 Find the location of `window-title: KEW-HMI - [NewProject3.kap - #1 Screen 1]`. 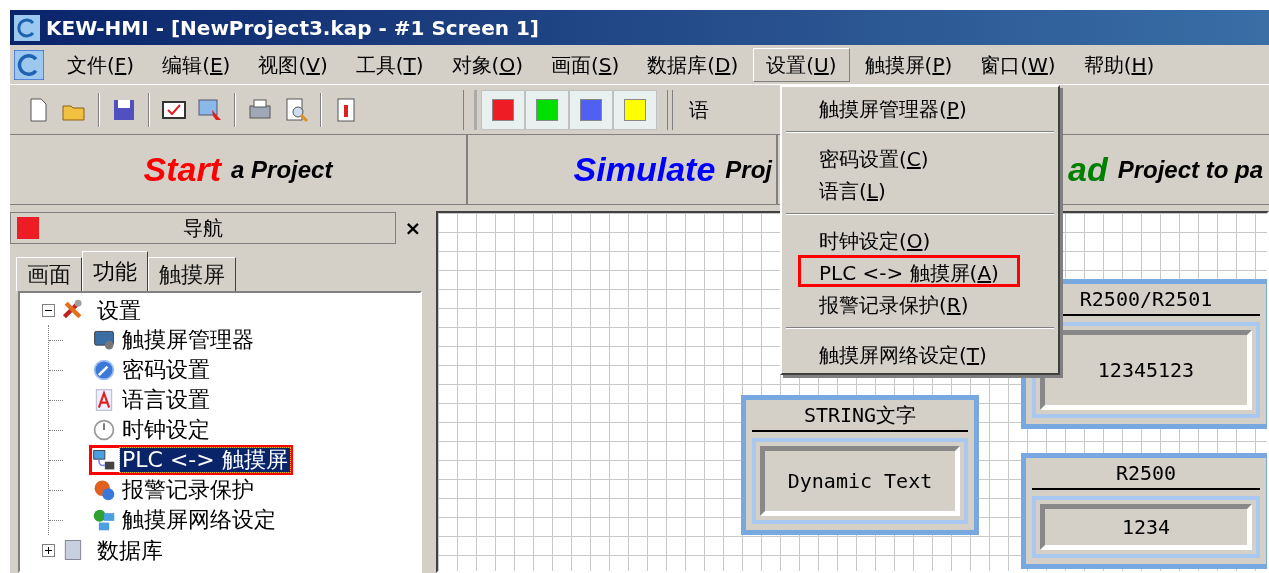

window-title: KEW-HMI - [NewProject3.kap - #1 Screen 1] is located at coordinates (292, 28).